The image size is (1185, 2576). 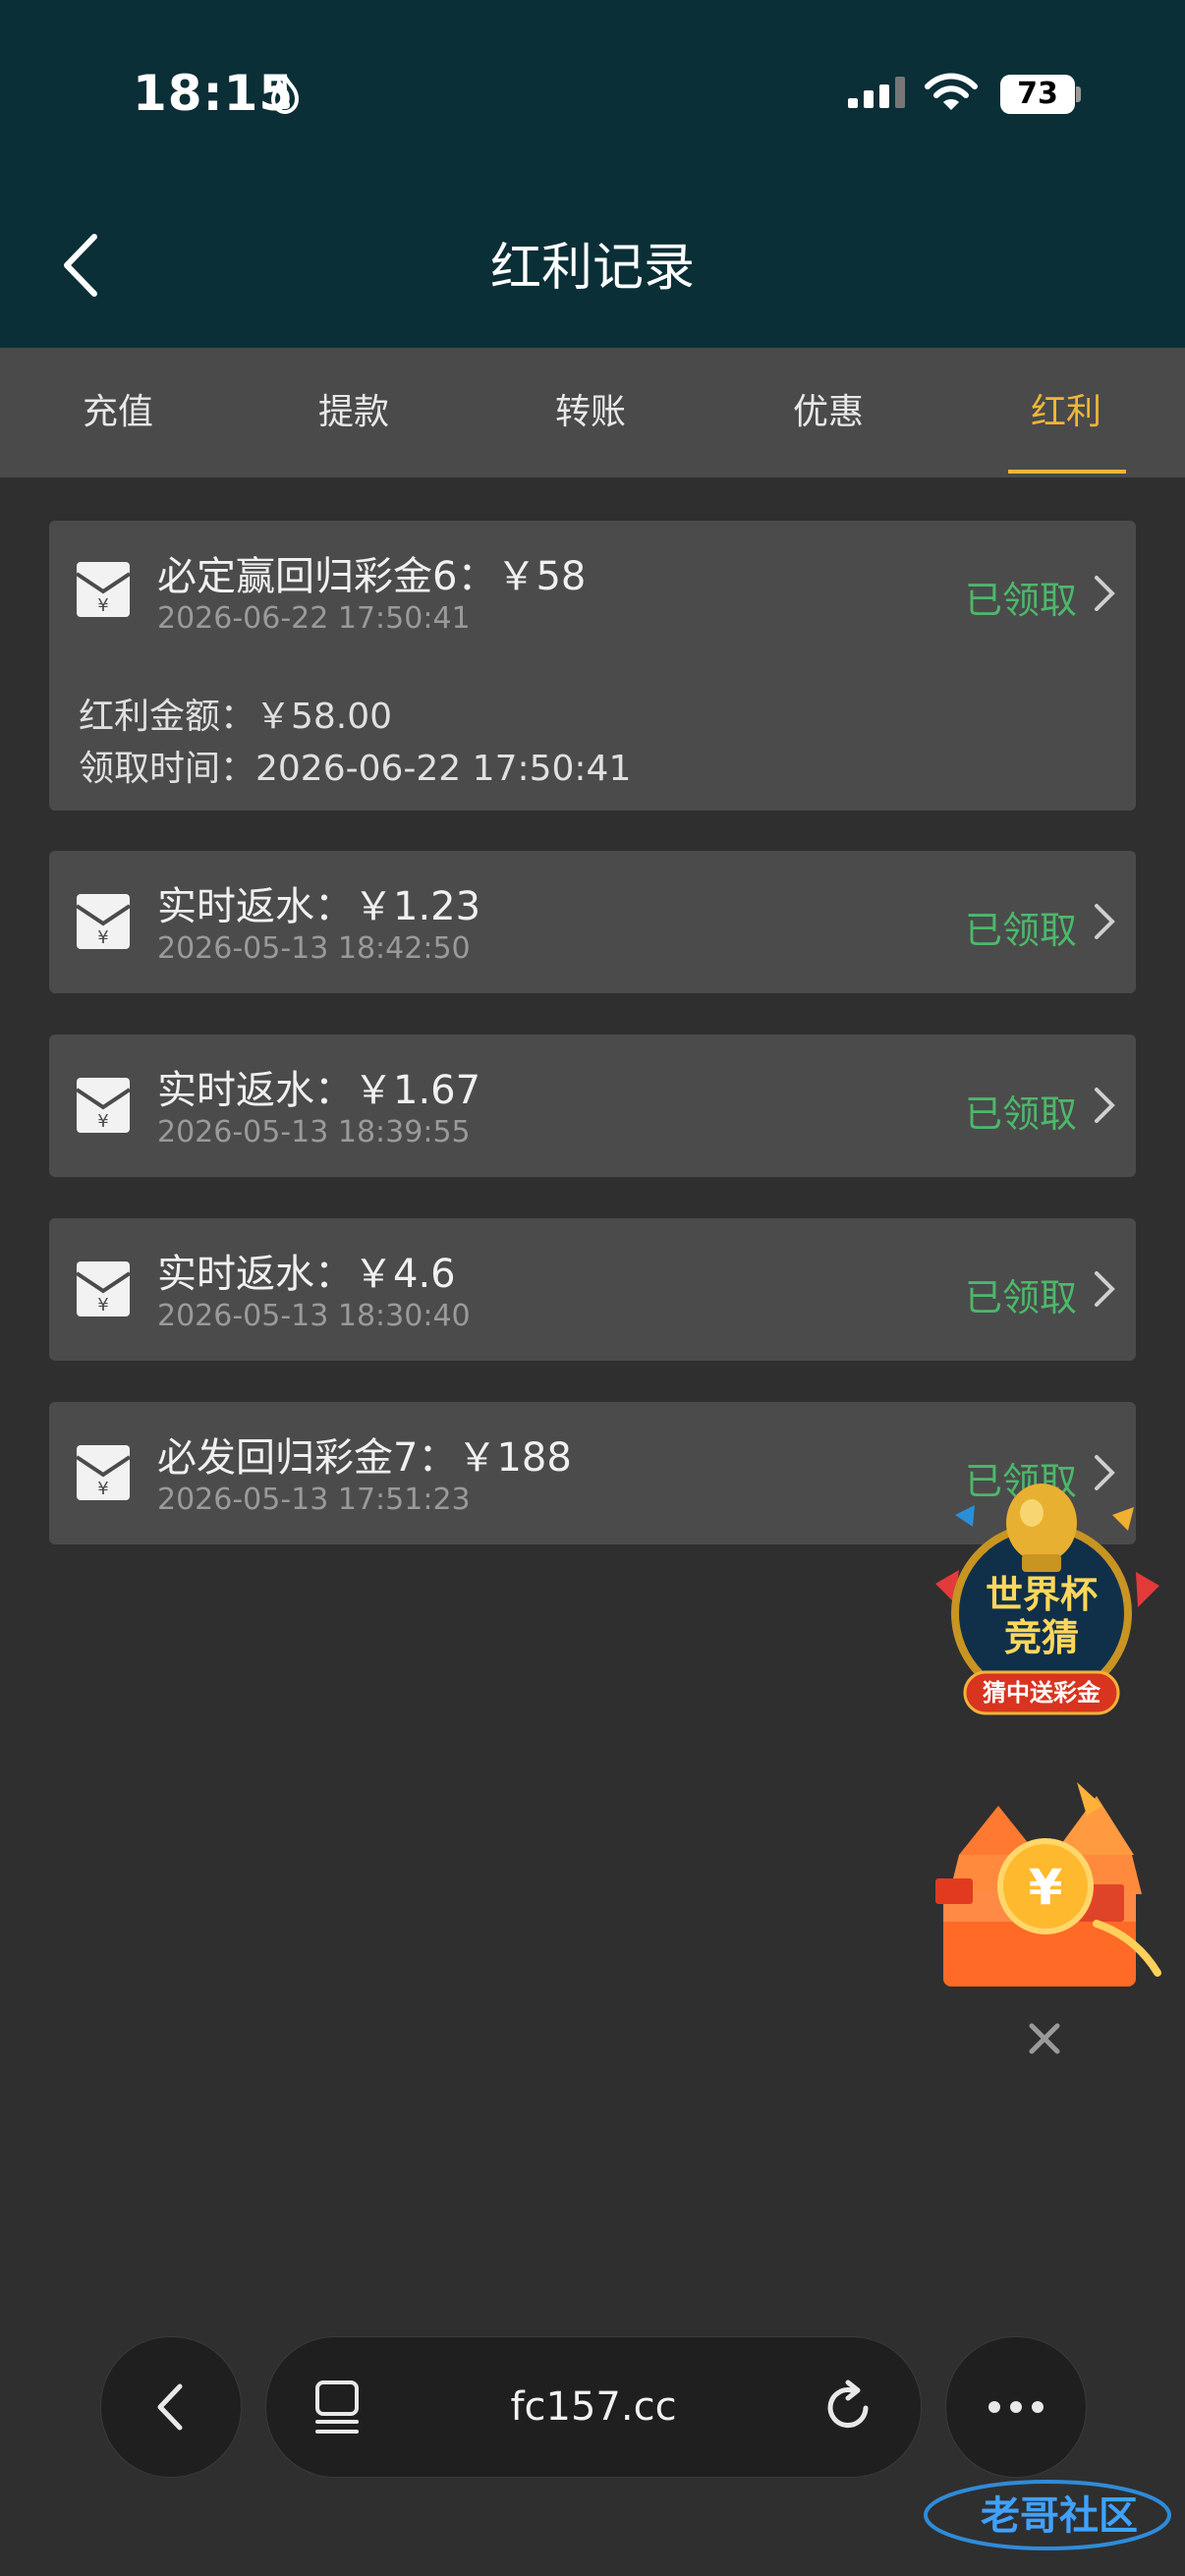 I want to click on nav-bar: 红利记录, so click(x=592, y=267).